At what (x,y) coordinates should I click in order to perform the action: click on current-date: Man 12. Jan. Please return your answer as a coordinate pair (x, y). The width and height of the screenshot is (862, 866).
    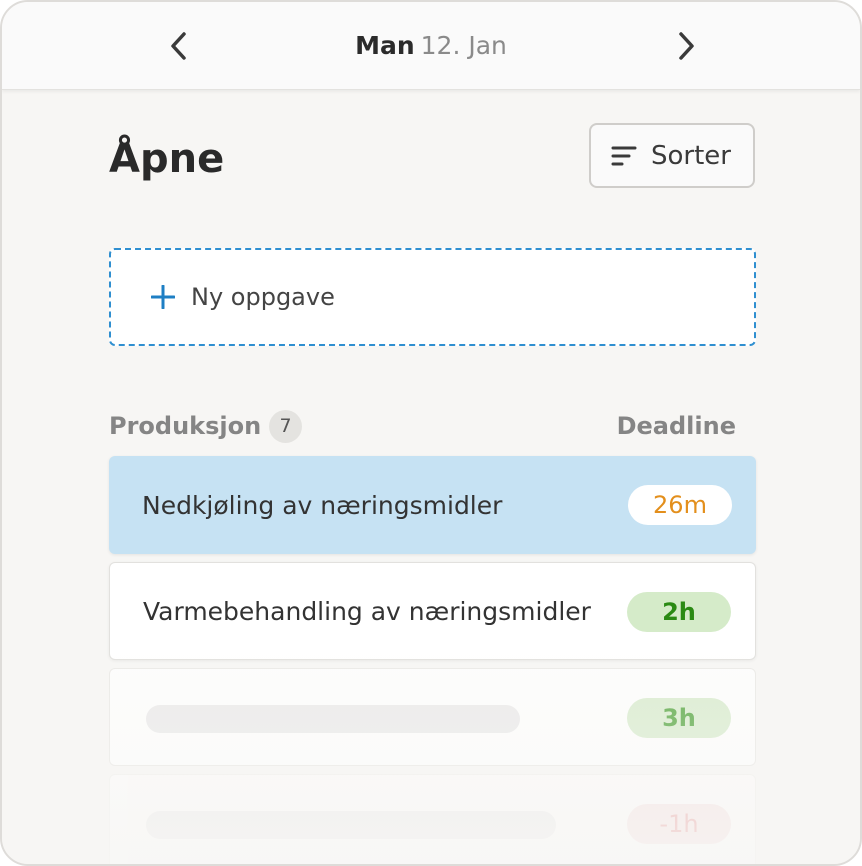
    Looking at the image, I should click on (431, 46).